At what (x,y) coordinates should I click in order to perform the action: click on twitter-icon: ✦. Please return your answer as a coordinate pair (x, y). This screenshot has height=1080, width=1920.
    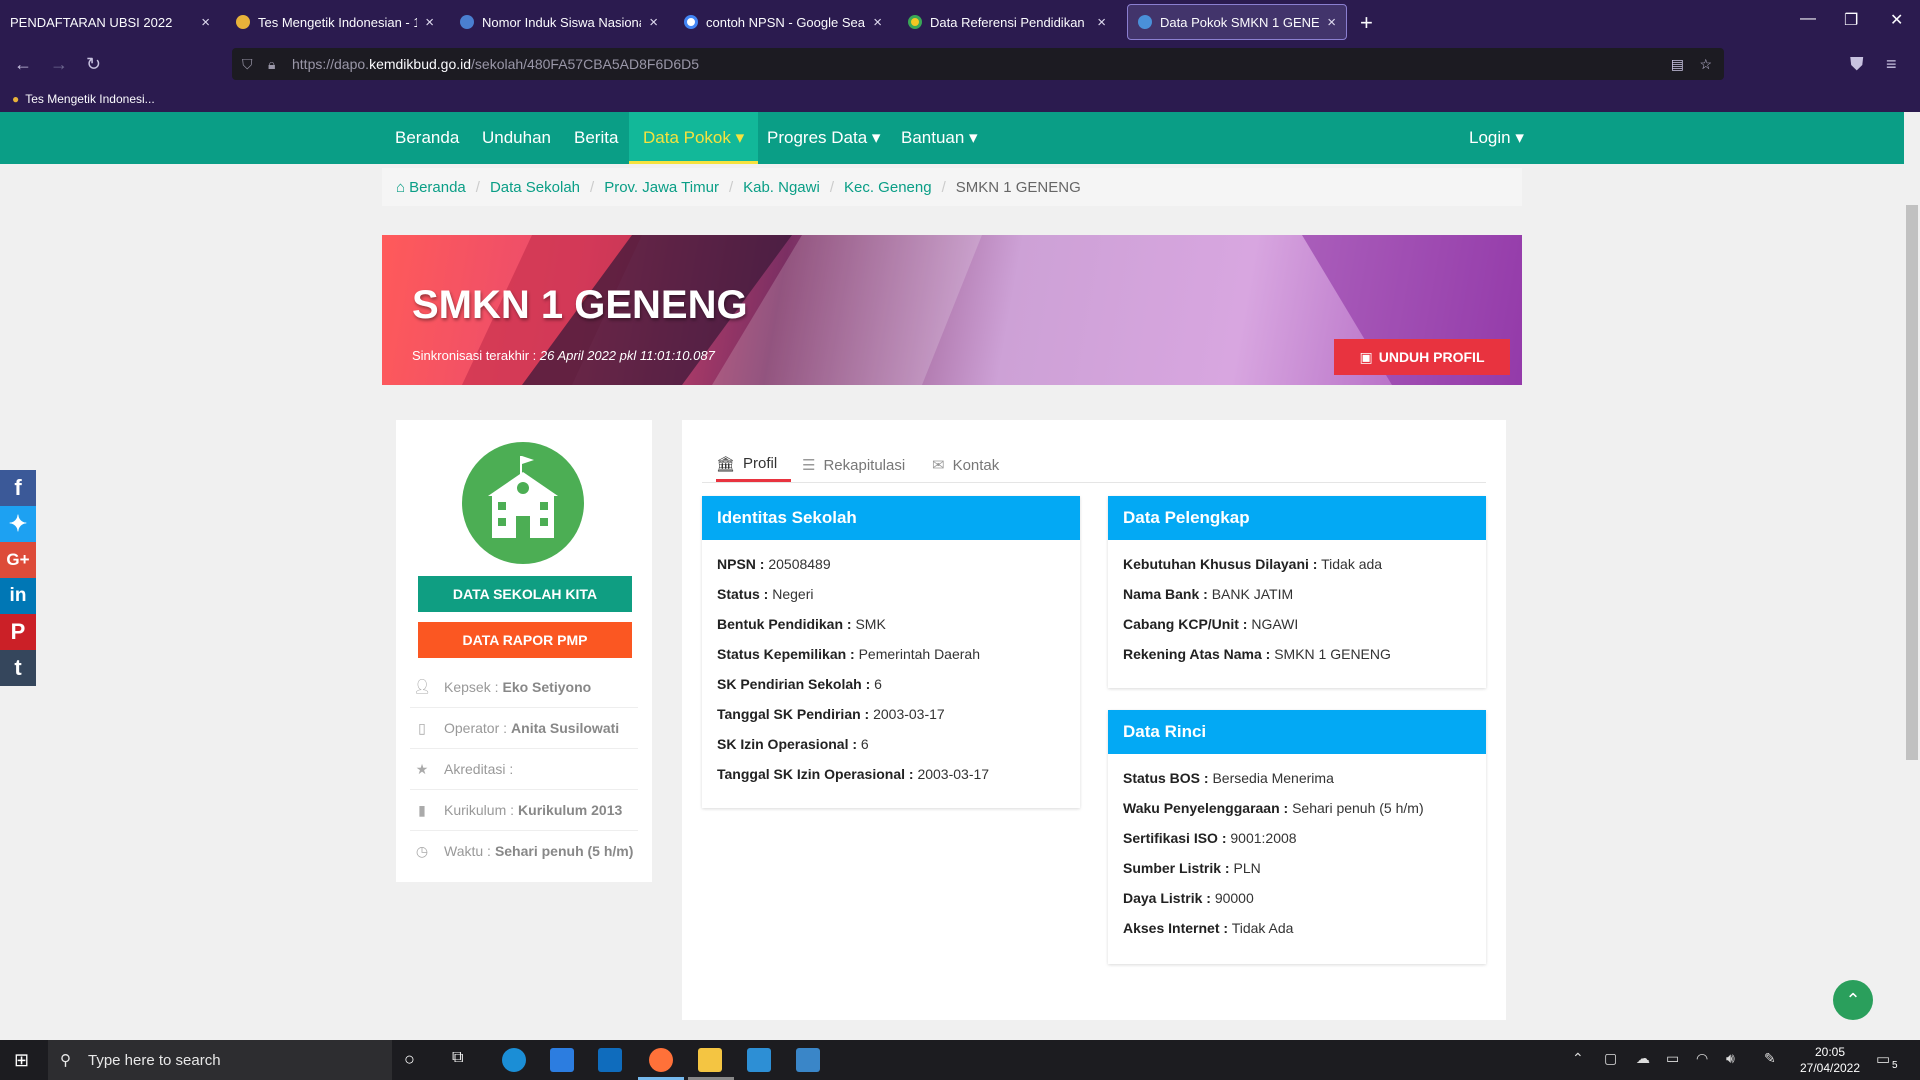
    Looking at the image, I should click on (18, 524).